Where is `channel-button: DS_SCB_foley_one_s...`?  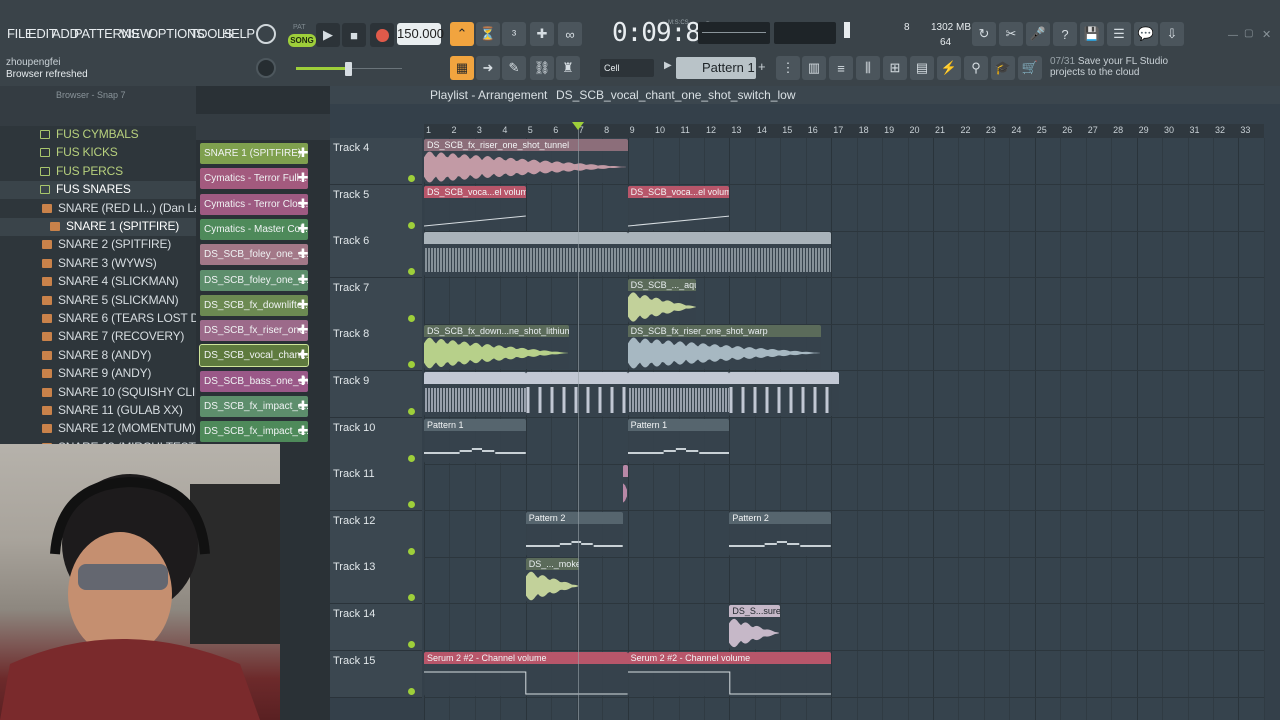
channel-button: DS_SCB_foley_one_s... is located at coordinates (254, 255).